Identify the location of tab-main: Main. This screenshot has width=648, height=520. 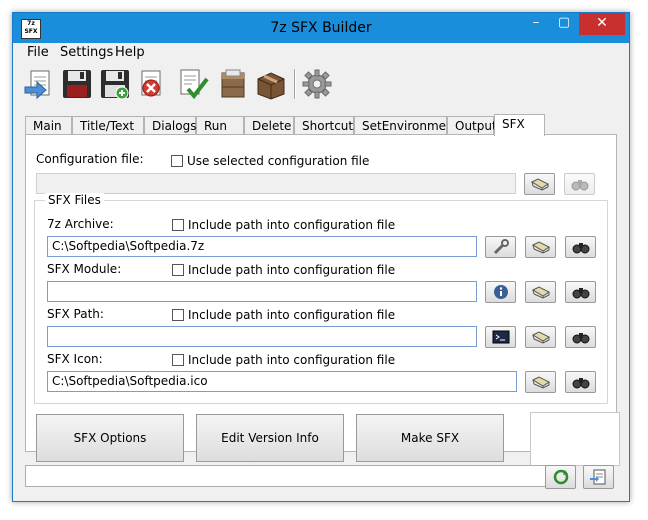
(48, 125).